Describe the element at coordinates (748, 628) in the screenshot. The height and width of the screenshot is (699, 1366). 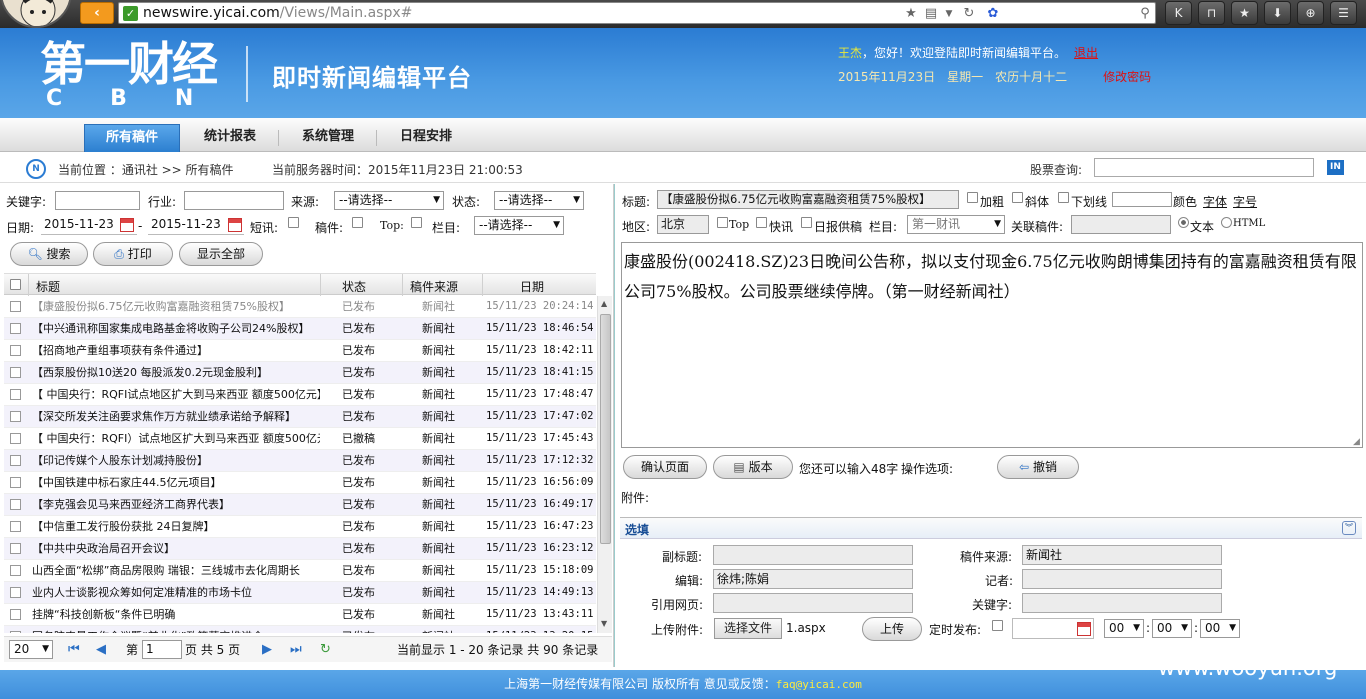
I see `choose-file-button: 选择文件` at that location.